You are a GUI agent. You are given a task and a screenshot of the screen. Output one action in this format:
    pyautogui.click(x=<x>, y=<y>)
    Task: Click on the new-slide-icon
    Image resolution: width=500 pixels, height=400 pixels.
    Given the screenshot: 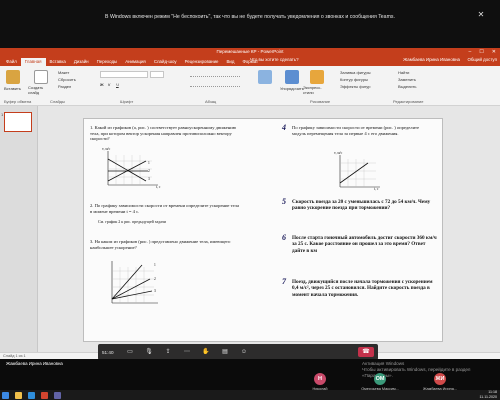 What is the action you would take?
    pyautogui.click(x=41, y=77)
    